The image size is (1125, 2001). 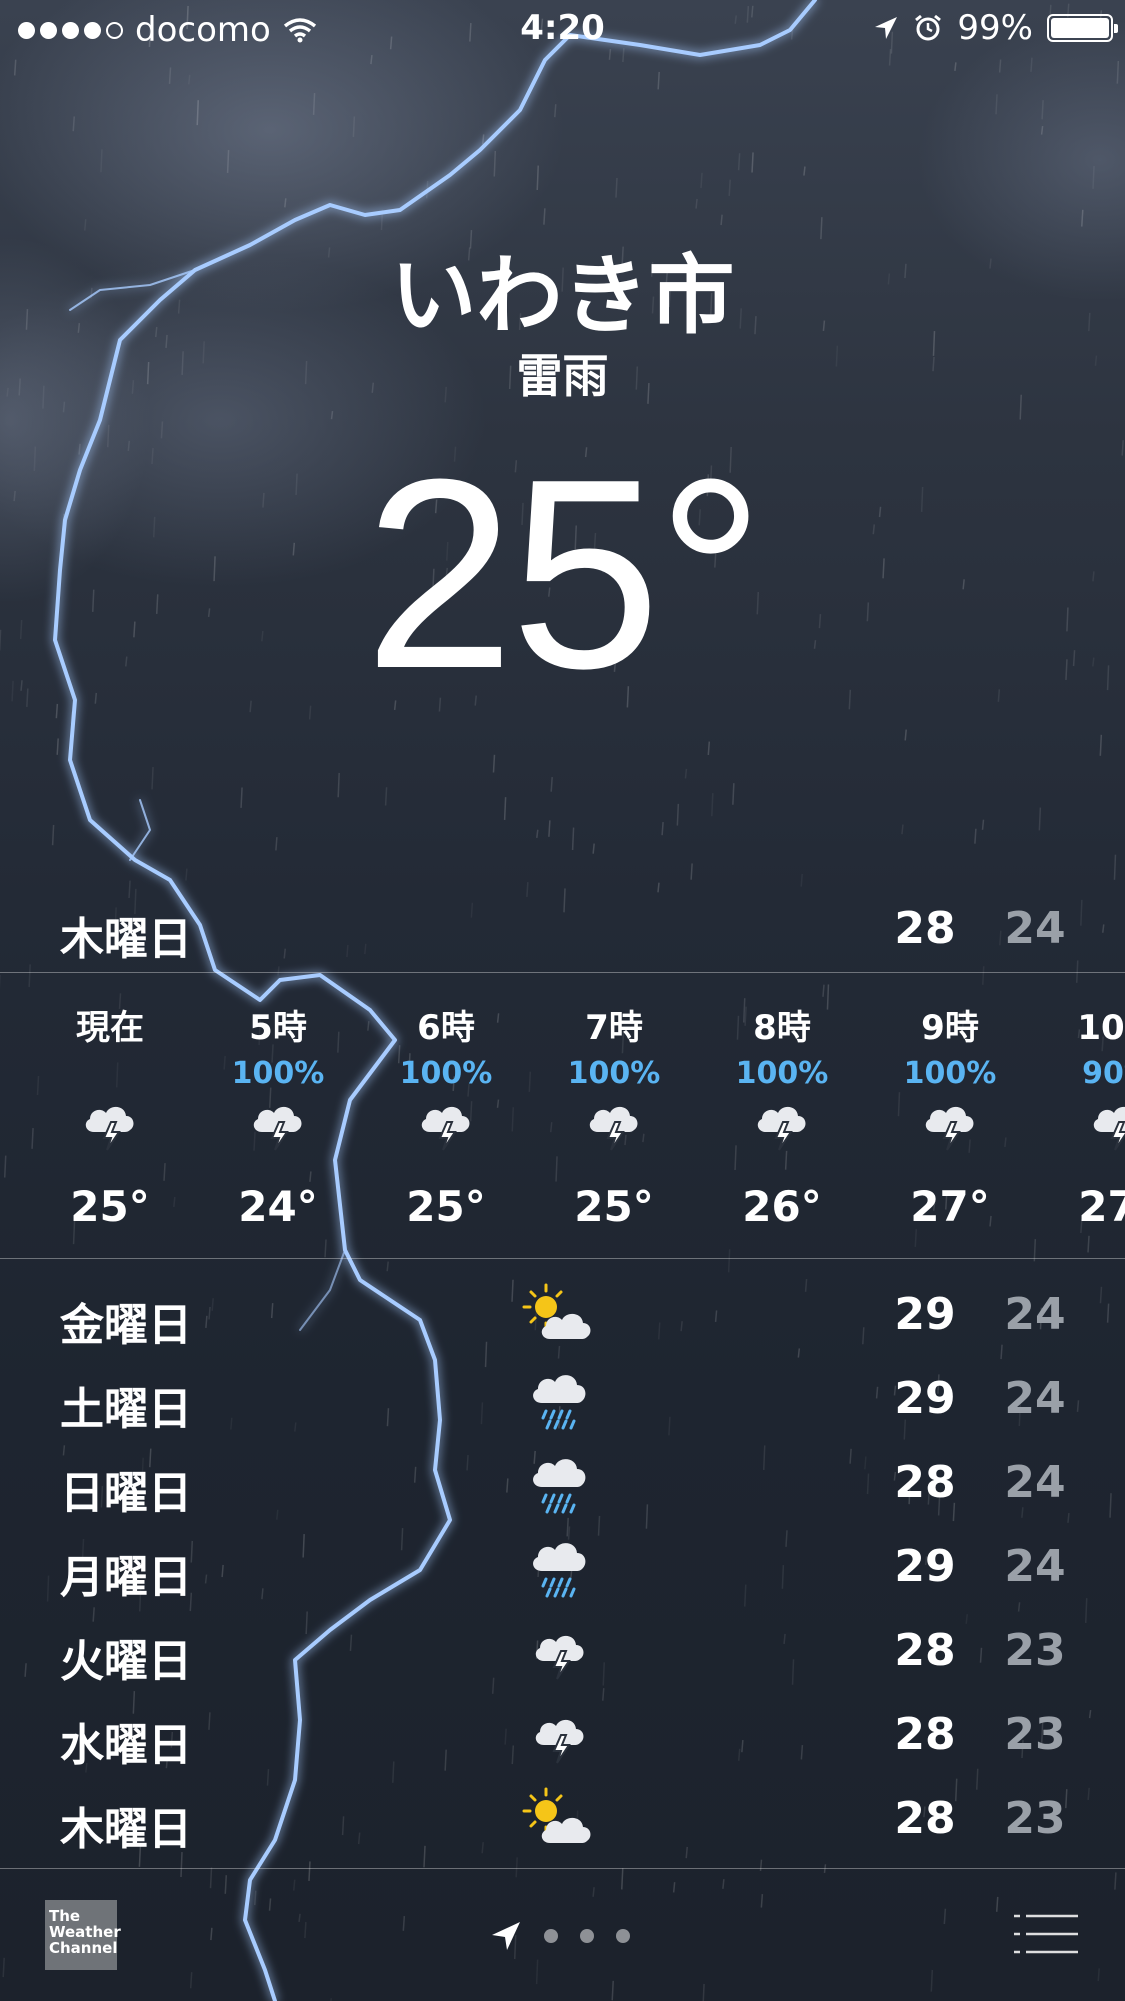 What do you see at coordinates (126, 1493) in the screenshot?
I see `day-name: 日曜日` at bounding box center [126, 1493].